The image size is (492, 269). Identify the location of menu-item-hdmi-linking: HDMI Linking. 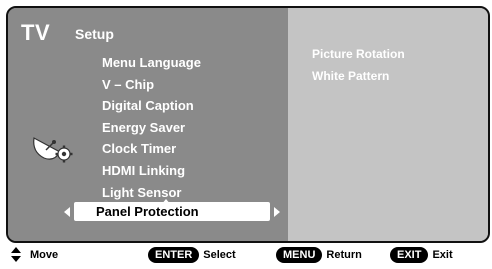
(151, 171).